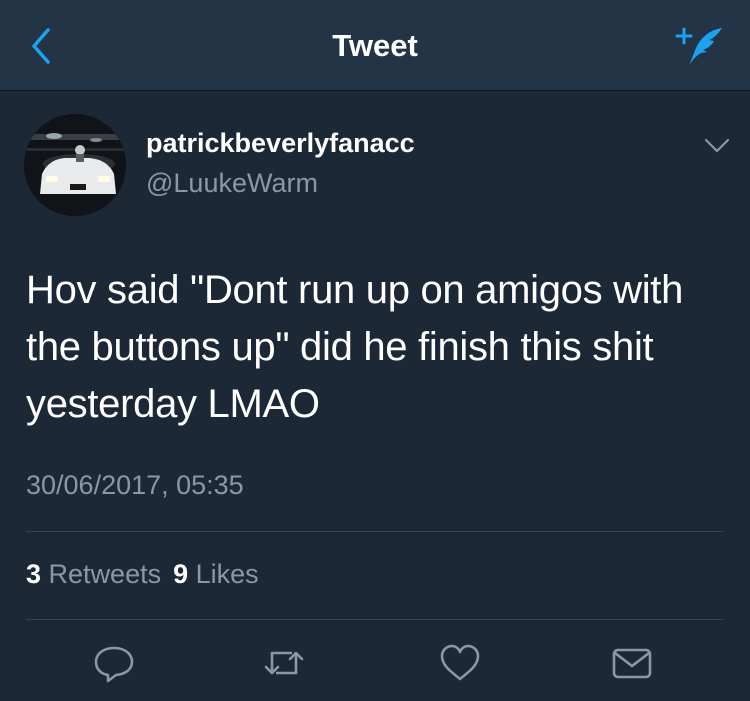  Describe the element at coordinates (135, 485) in the screenshot. I see `tweet-timestamp: 30/06/2017, 05:35` at that location.